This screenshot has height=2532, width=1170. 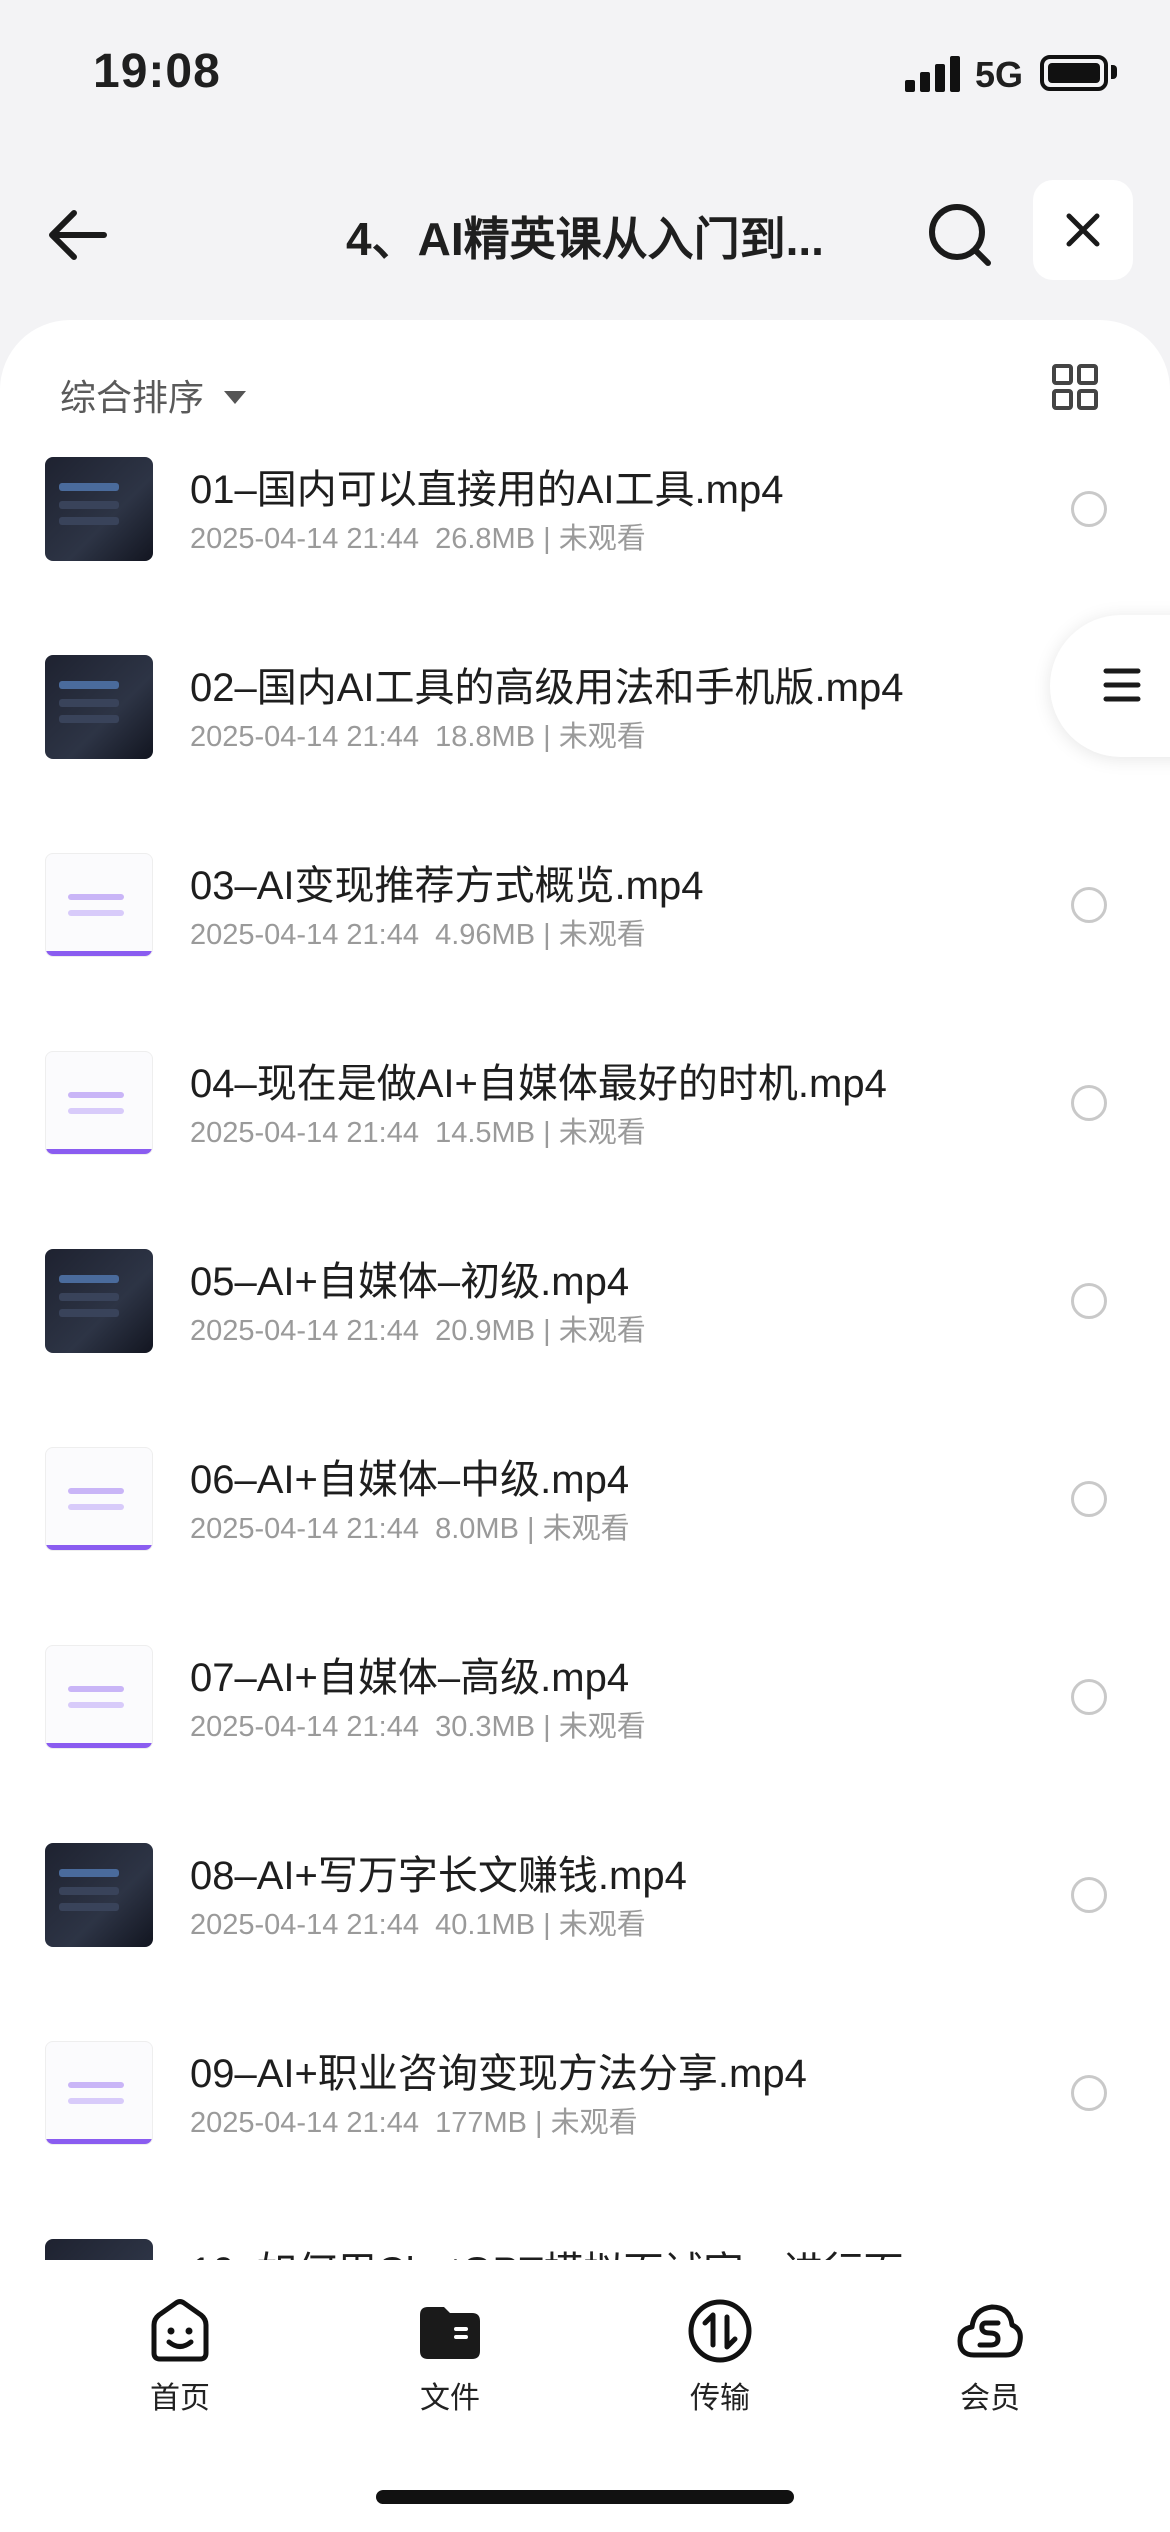 I want to click on membership-cloud-icon, so click(x=990, y=2331).